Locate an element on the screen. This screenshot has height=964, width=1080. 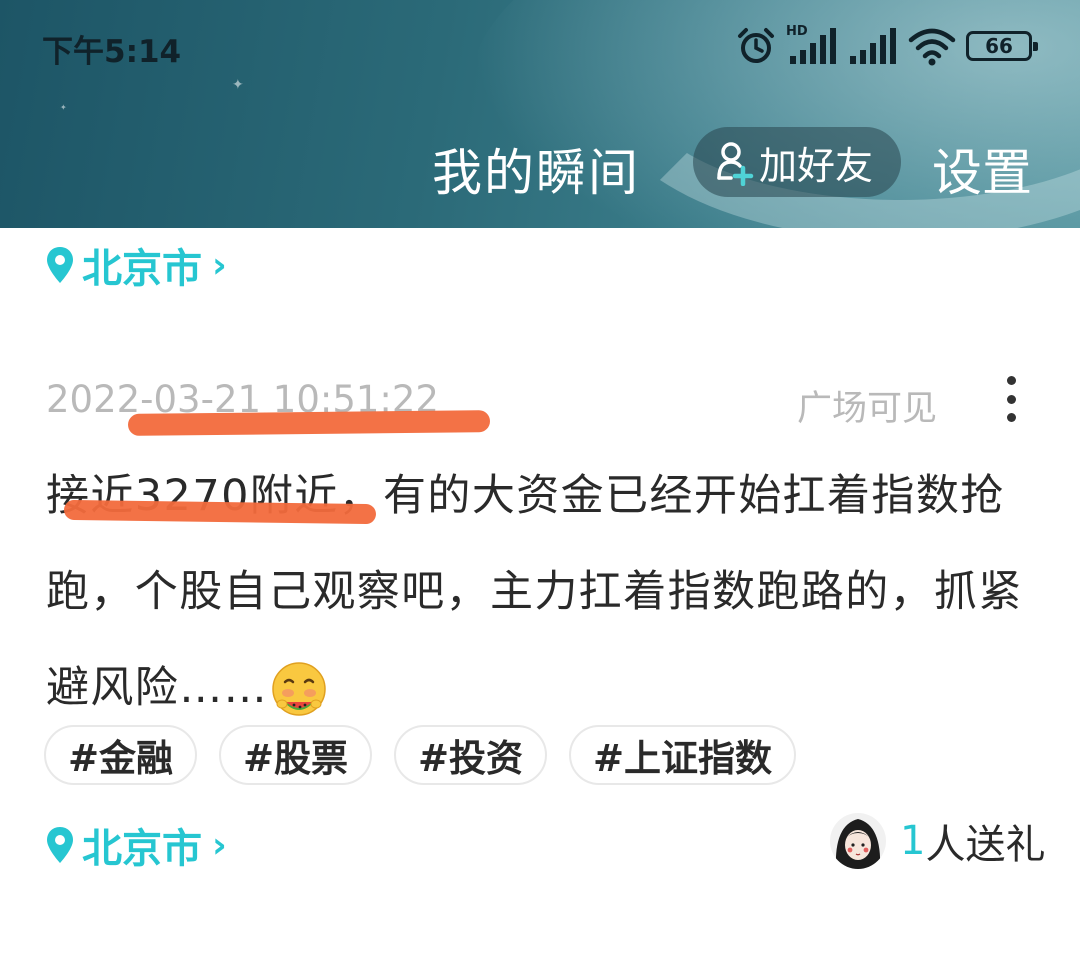
signal-icon is located at coordinates (873, 46).